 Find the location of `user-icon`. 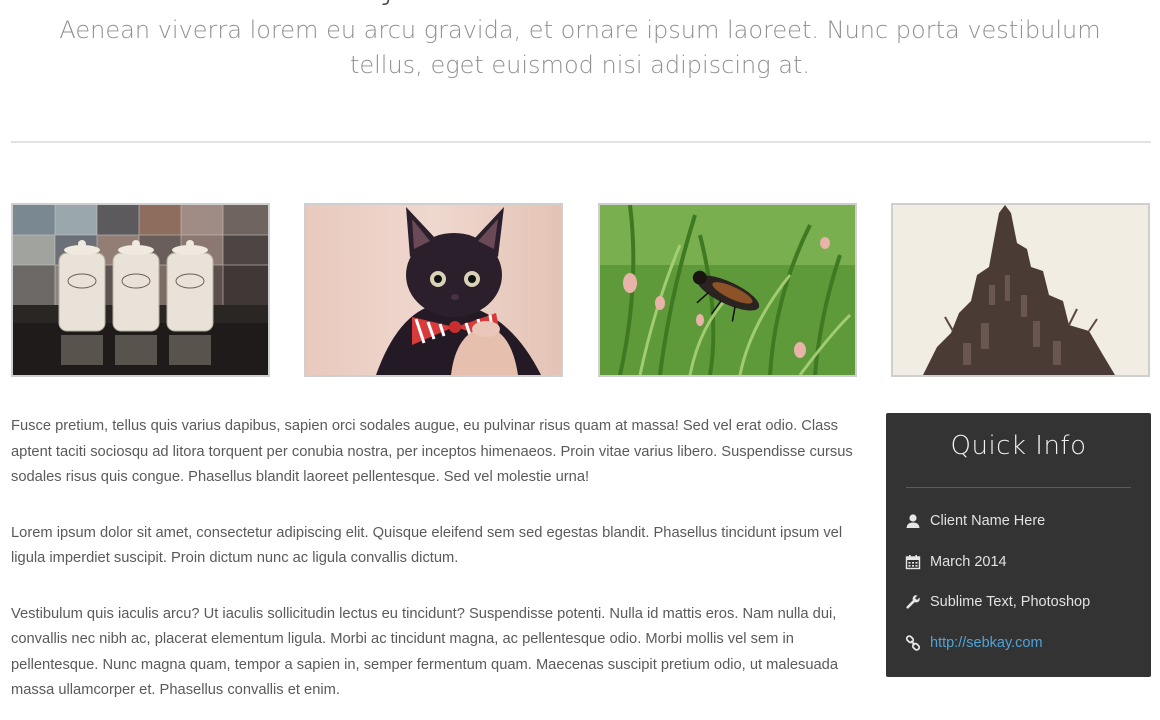

user-icon is located at coordinates (913, 521).